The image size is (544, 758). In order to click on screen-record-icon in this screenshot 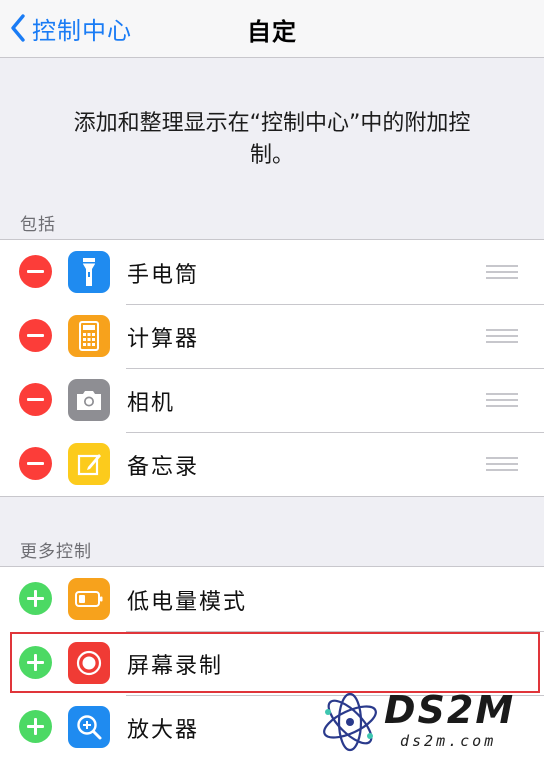, I will do `click(89, 663)`.